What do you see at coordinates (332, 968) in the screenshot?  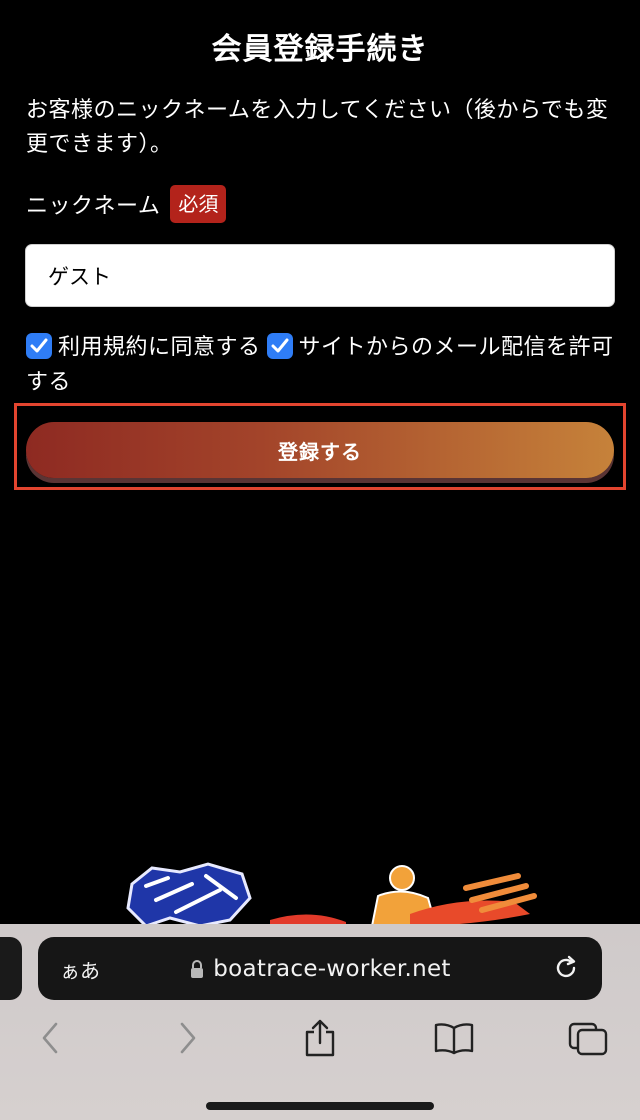 I see `url-text: boatrace-worker.net` at bounding box center [332, 968].